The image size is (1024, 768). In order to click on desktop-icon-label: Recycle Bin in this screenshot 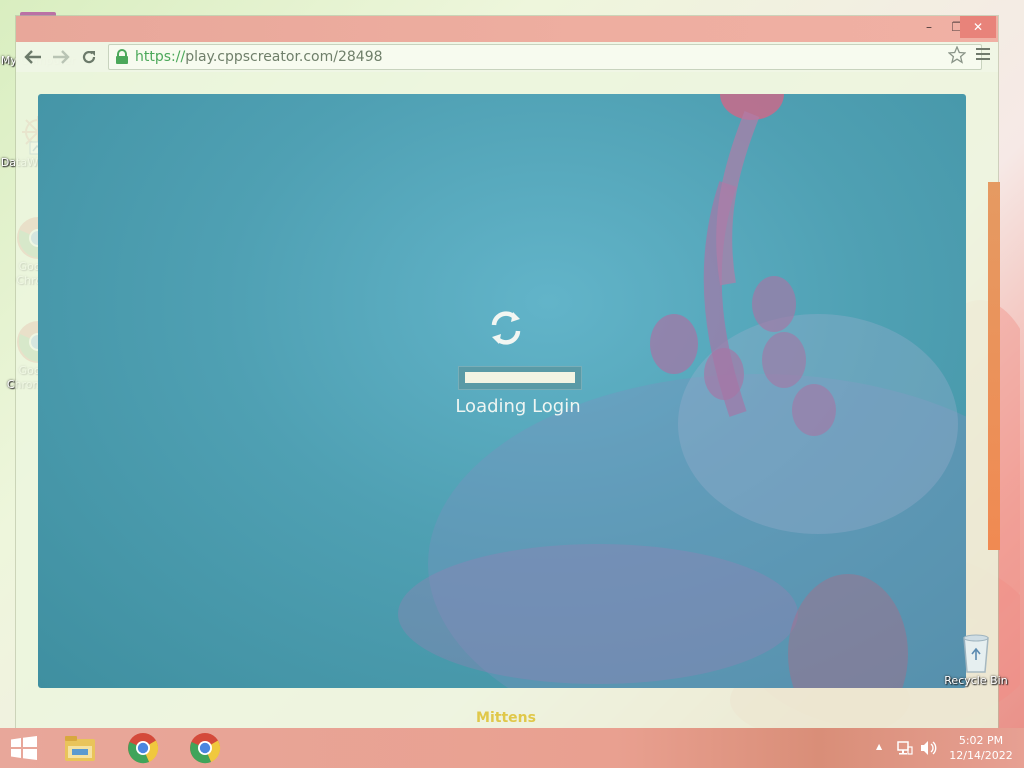, I will do `click(976, 680)`.